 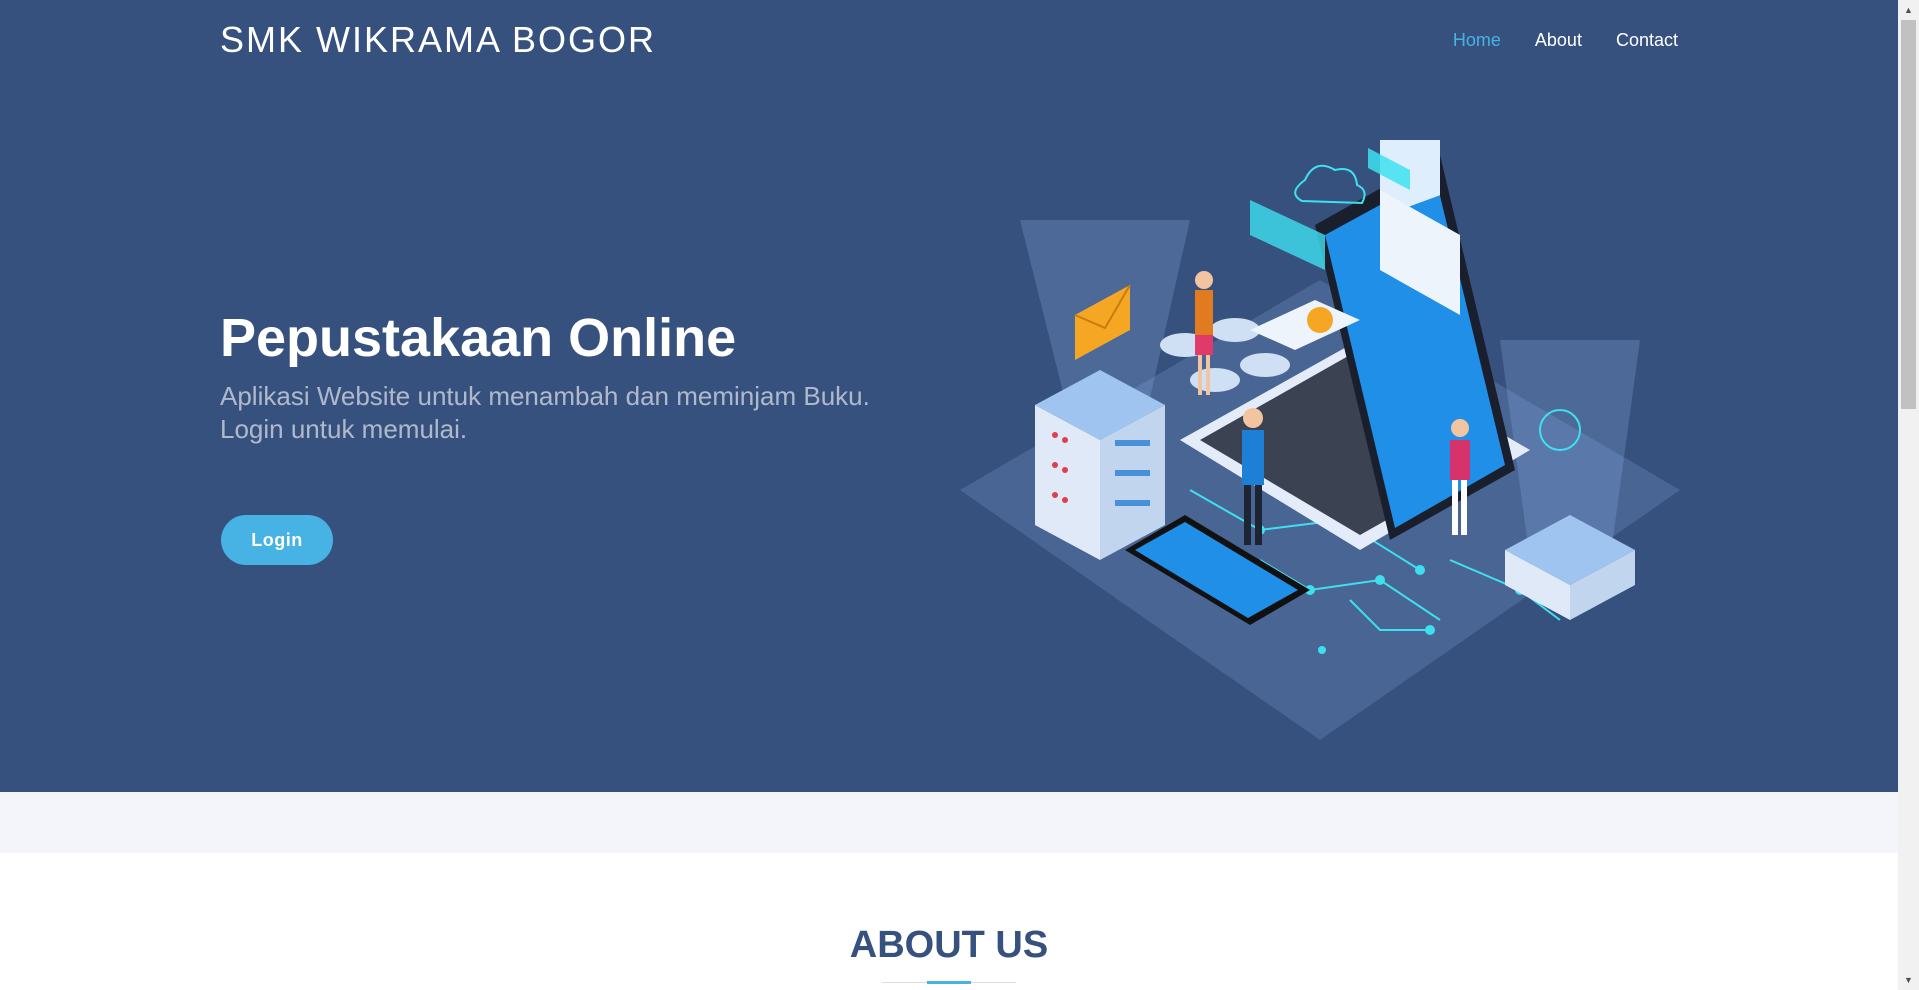 I want to click on cloud-icon, so click(x=1330, y=184).